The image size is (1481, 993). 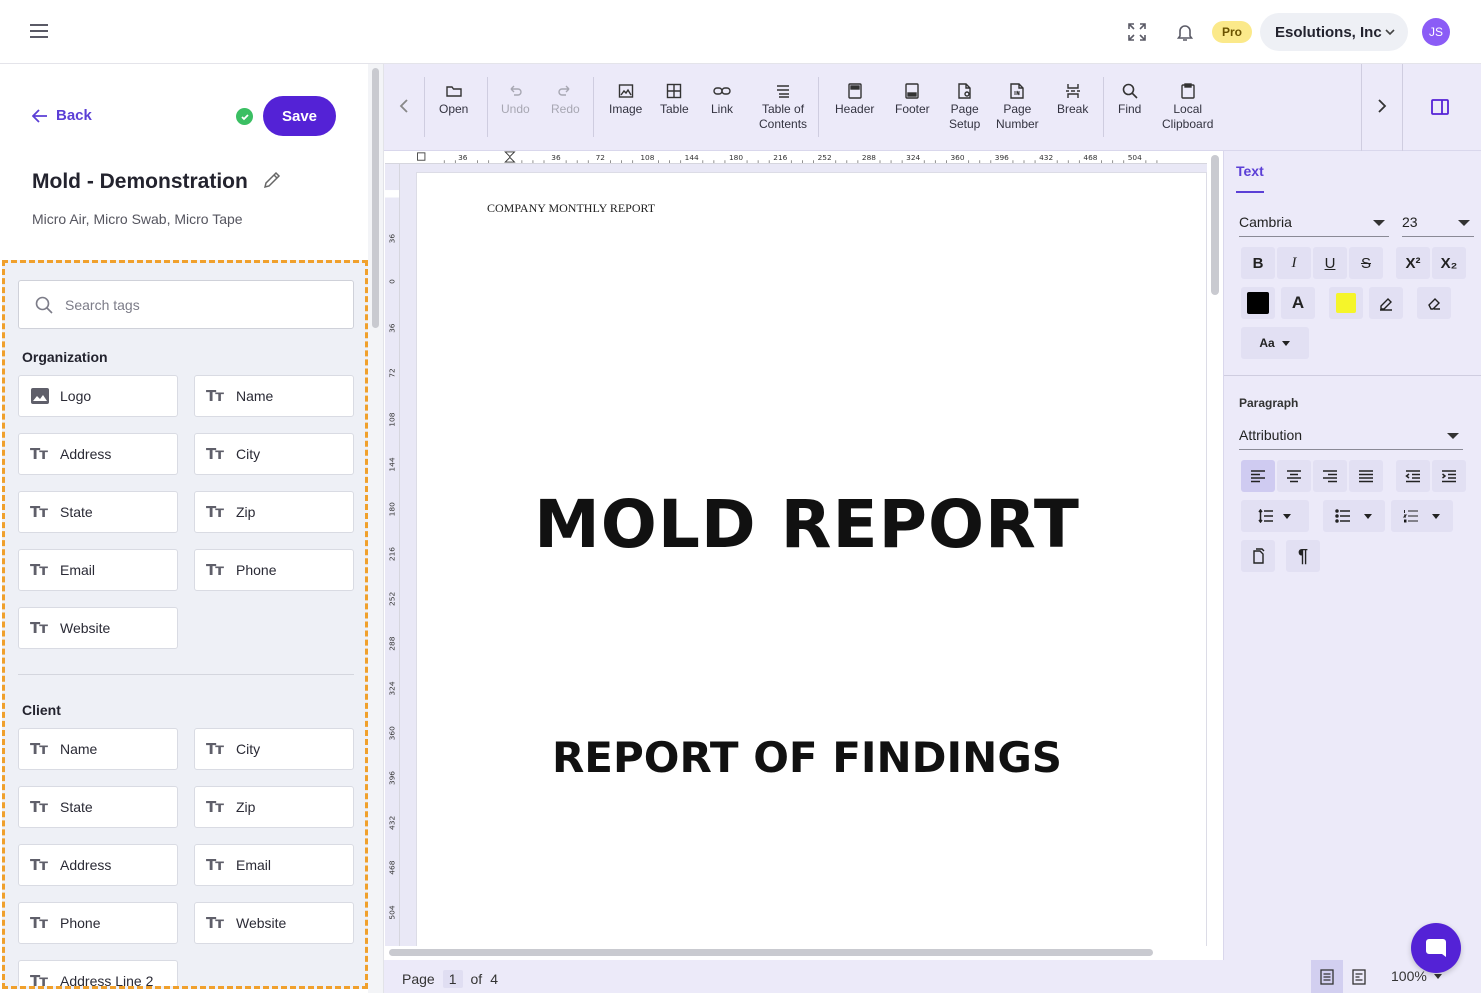 What do you see at coordinates (1294, 476) in the screenshot?
I see `align-center-button` at bounding box center [1294, 476].